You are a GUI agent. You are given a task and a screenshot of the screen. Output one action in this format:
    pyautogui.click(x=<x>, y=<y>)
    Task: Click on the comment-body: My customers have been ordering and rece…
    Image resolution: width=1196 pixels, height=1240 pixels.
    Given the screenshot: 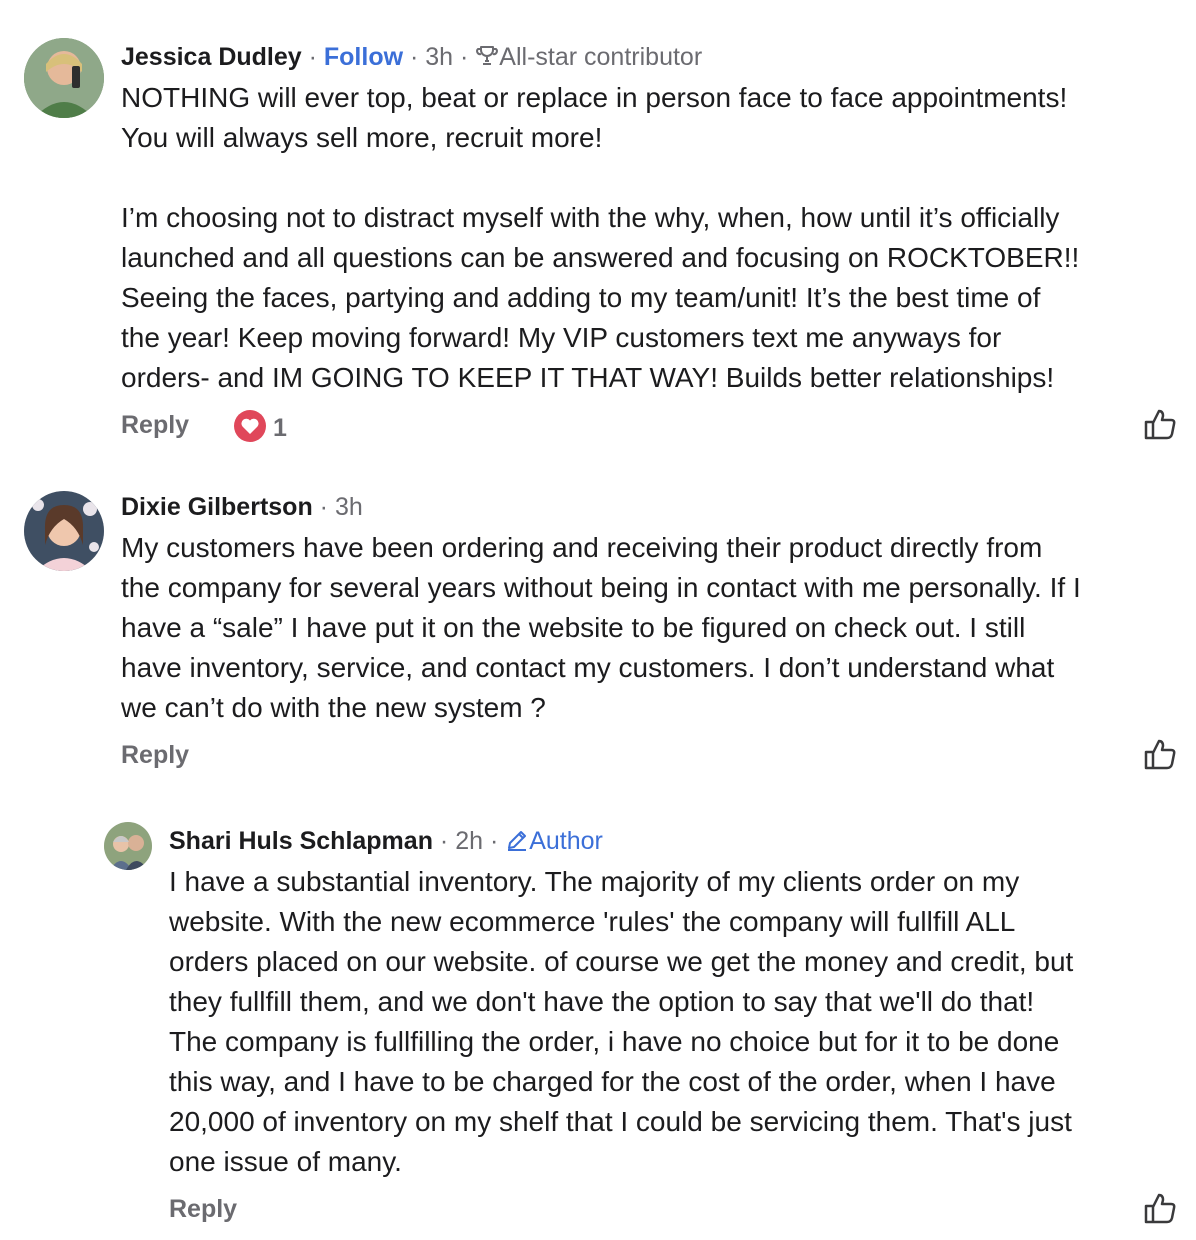 What is the action you would take?
    pyautogui.click(x=601, y=627)
    